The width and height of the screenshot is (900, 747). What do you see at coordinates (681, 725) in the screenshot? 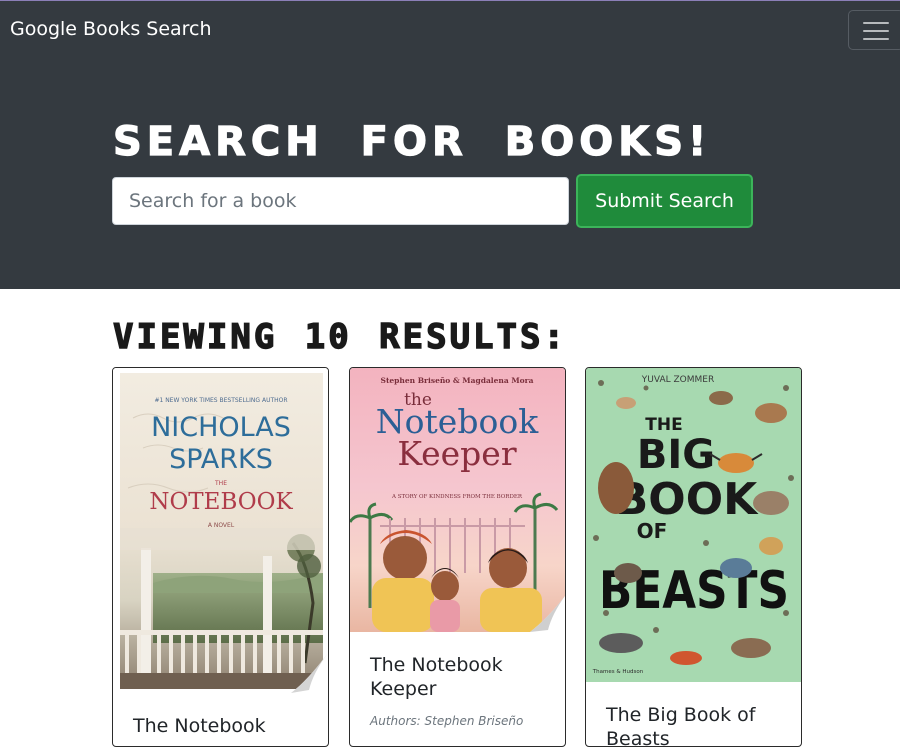
I see `book-title: The Big Book of Beasts` at bounding box center [681, 725].